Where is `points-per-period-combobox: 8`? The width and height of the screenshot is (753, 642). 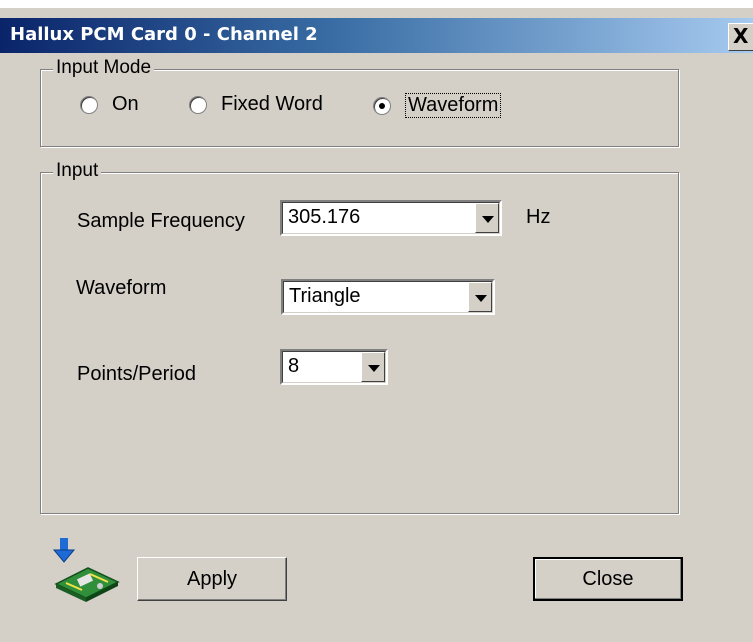
points-per-period-combobox: 8 is located at coordinates (334, 367).